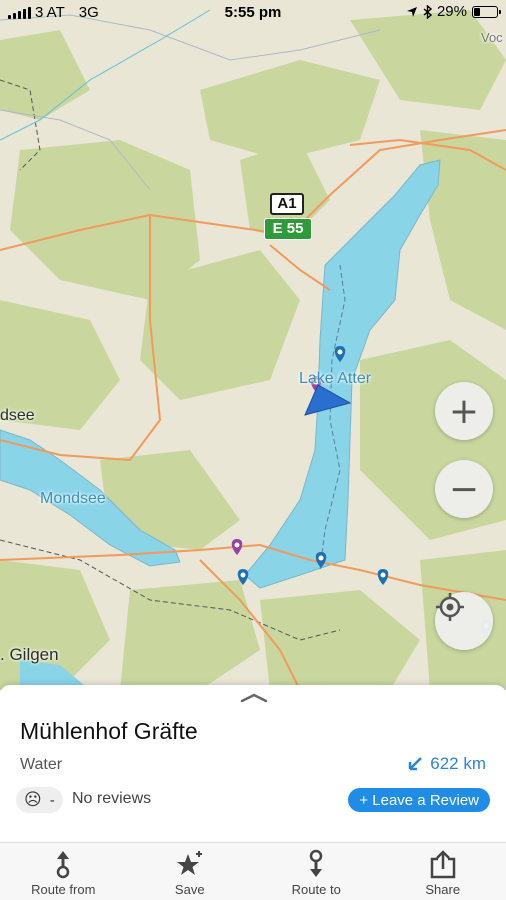  What do you see at coordinates (189, 889) in the screenshot?
I see `save-label: Save` at bounding box center [189, 889].